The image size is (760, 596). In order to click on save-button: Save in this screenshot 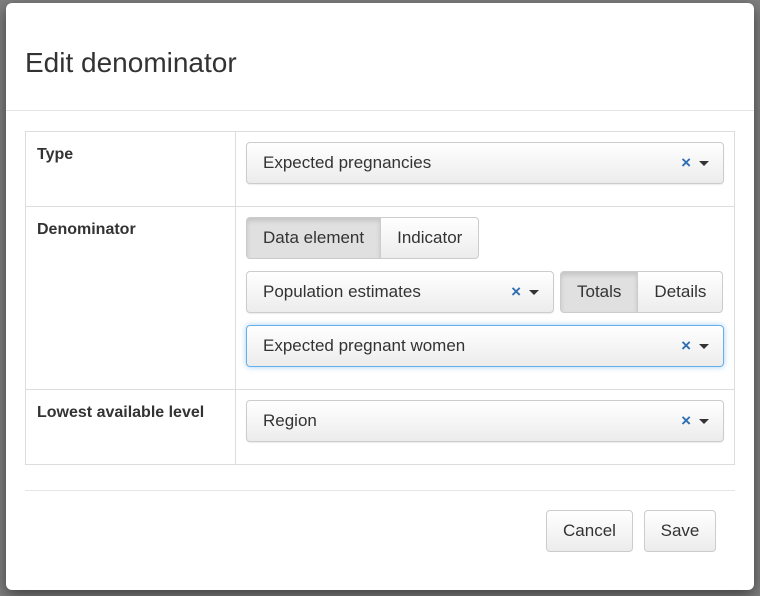, I will do `click(680, 531)`.